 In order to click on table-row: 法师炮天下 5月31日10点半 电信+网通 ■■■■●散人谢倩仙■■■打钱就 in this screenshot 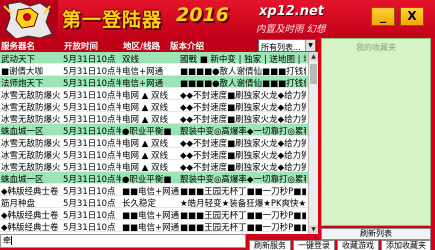, I will do `click(154, 82)`.